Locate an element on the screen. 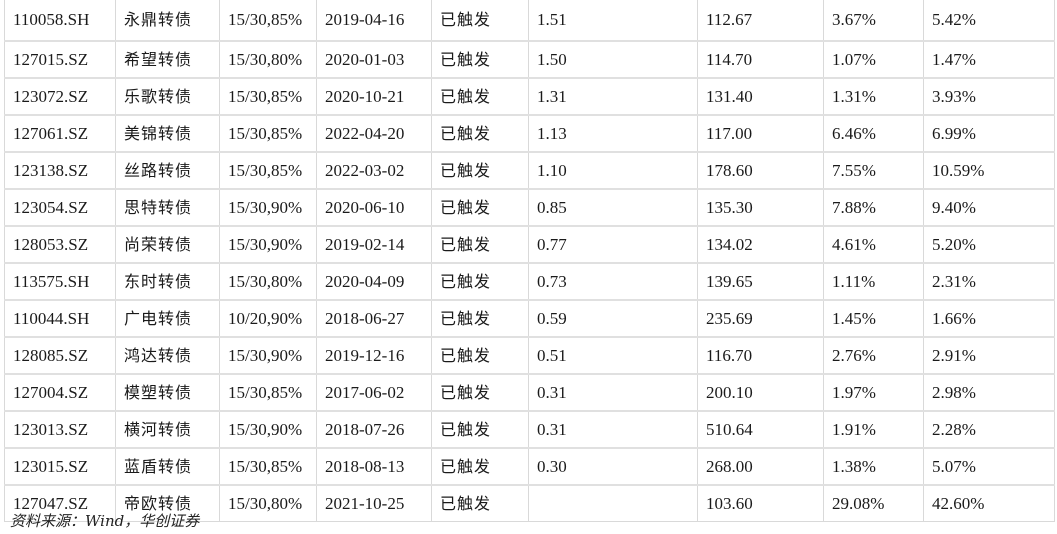  source-note: 资料来源：Wind，华创证券 is located at coordinates (105, 521).